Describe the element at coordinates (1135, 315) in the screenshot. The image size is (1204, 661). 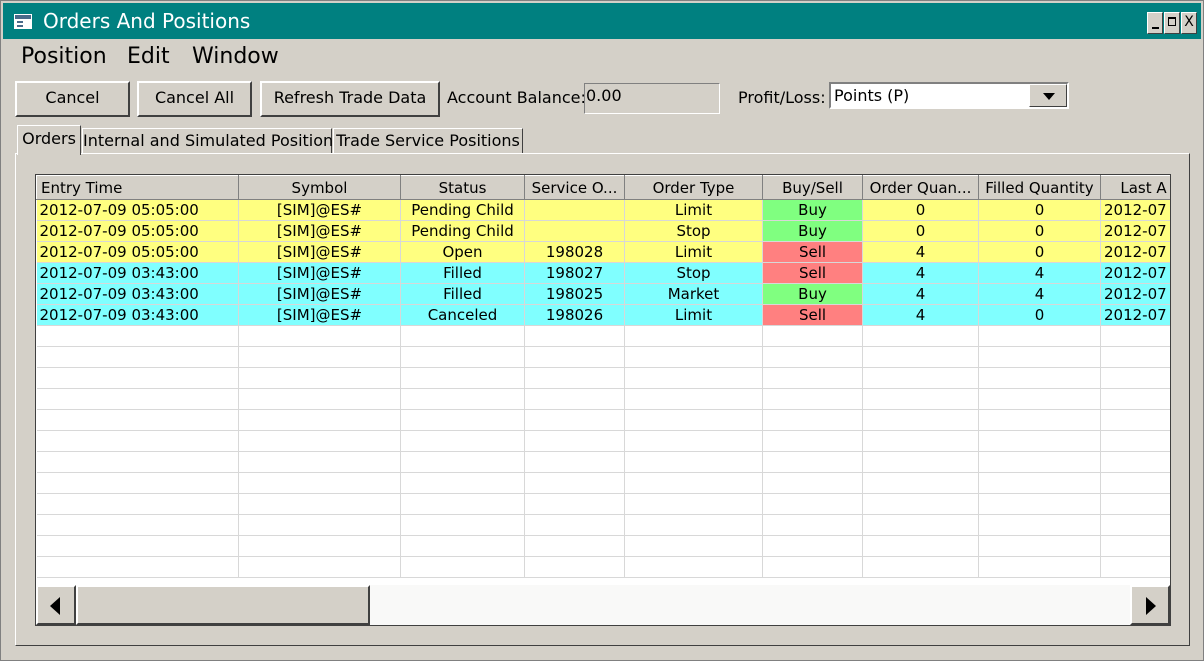
I see `table-cell: 2012-07` at that location.